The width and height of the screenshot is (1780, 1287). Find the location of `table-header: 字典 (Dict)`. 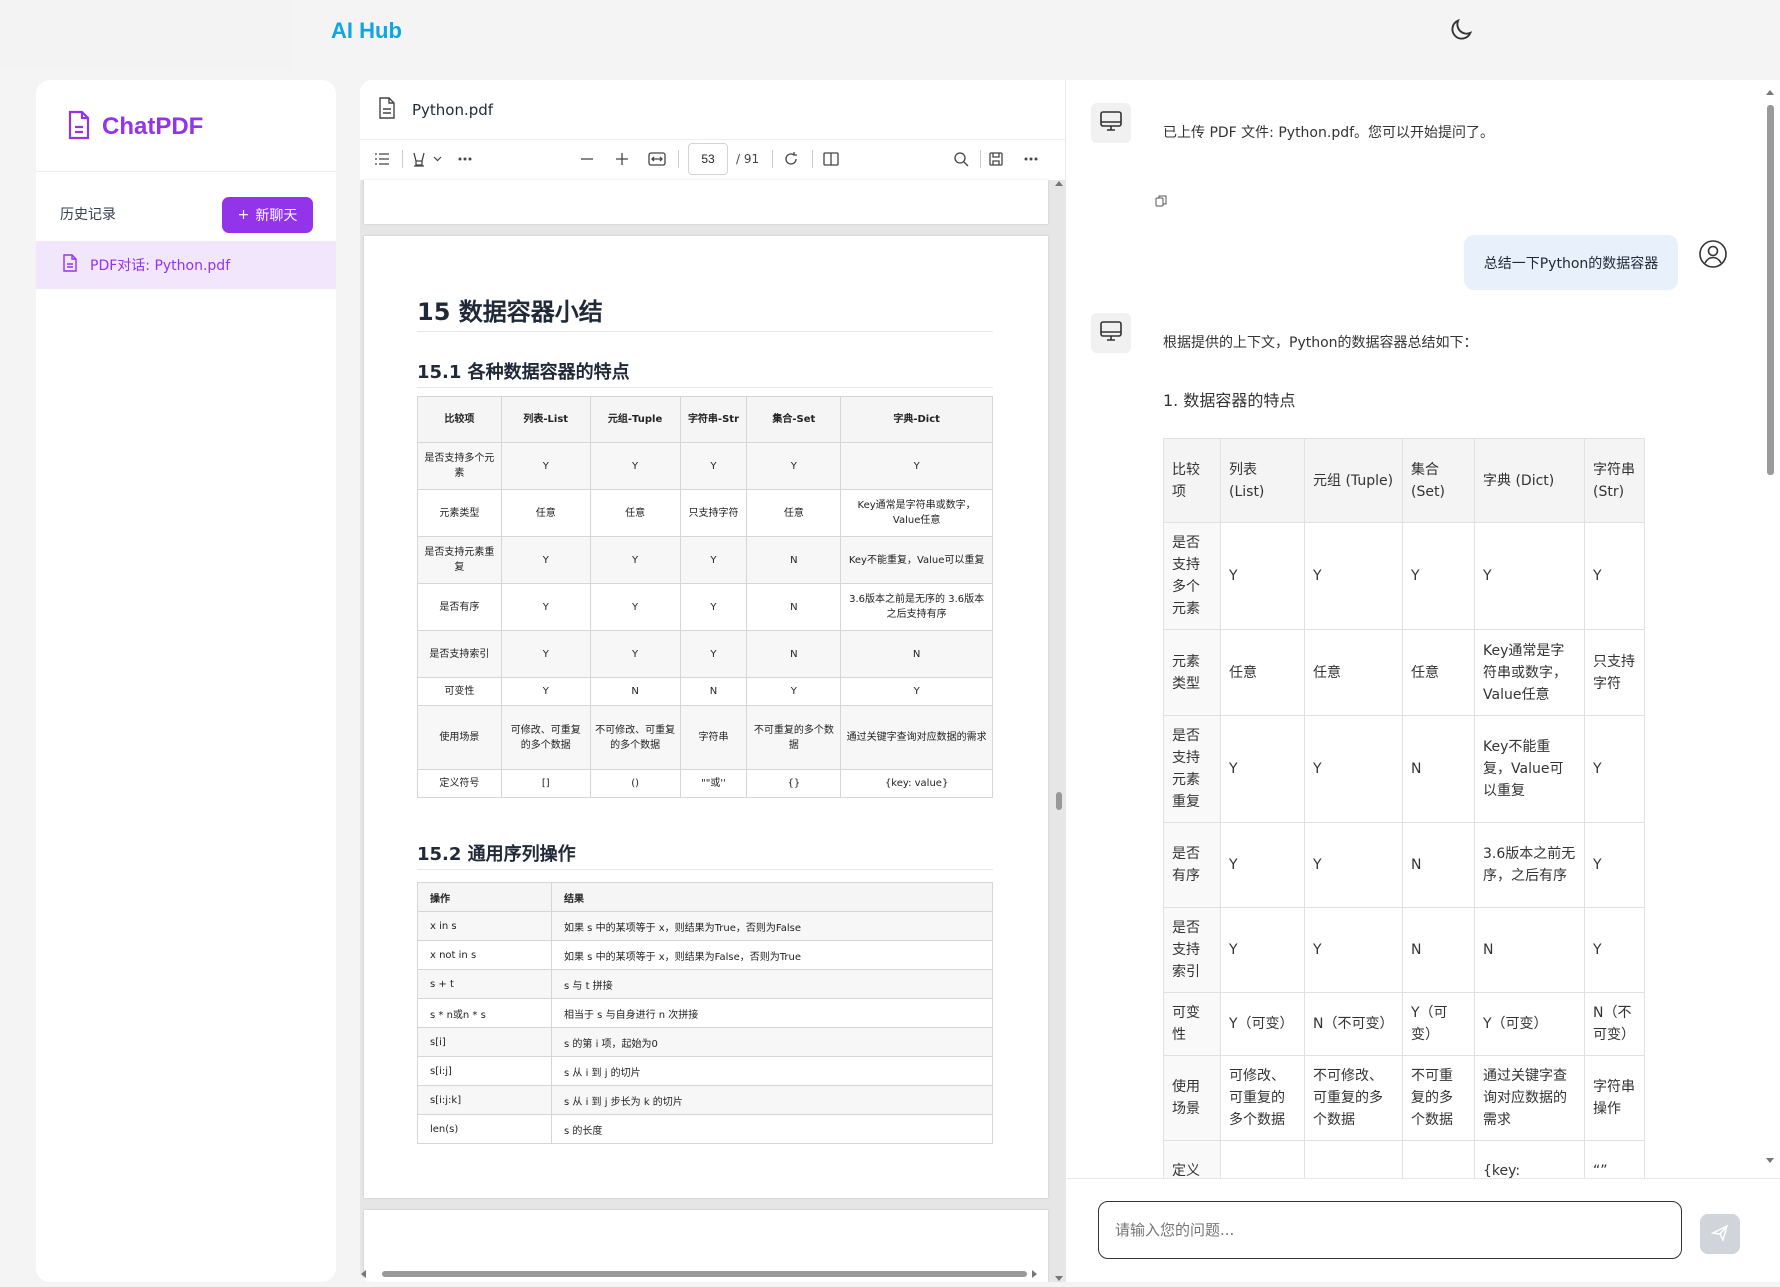

table-header: 字典 (Dict) is located at coordinates (1529, 480).